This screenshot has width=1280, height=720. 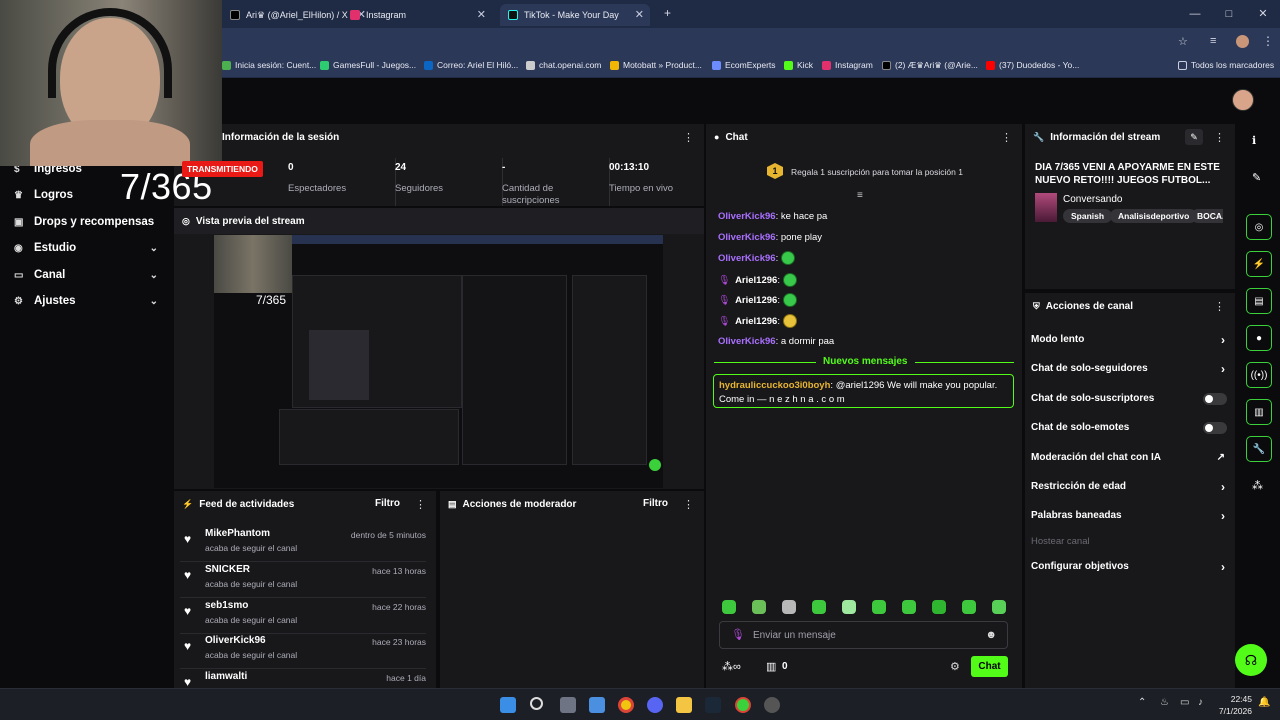 What do you see at coordinates (1183, 41) in the screenshot?
I see `star-icon: ☆` at bounding box center [1183, 41].